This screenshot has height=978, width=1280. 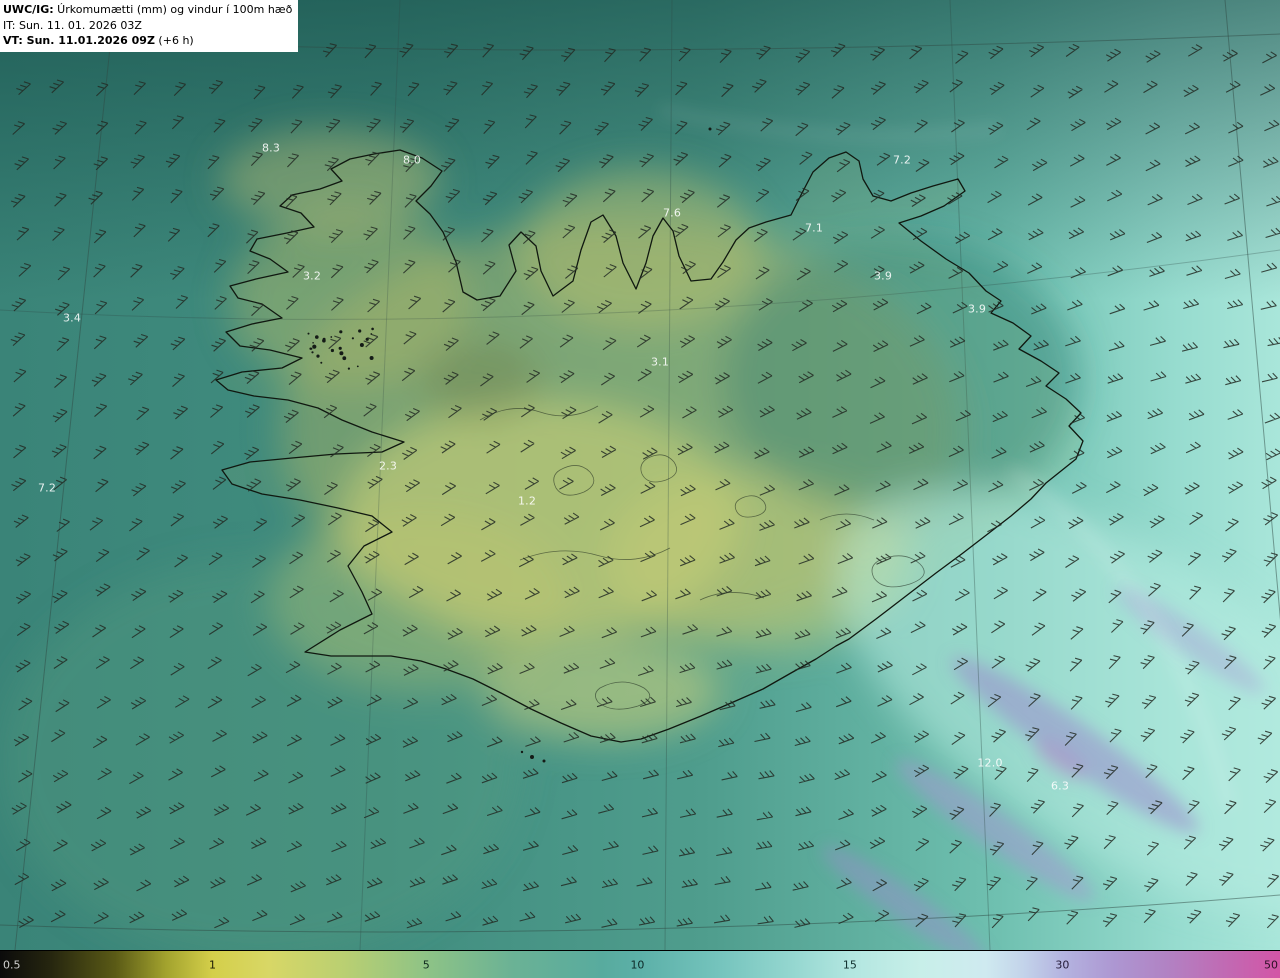 What do you see at coordinates (1271, 964) in the screenshot?
I see `colorbar-tick-50: 50` at bounding box center [1271, 964].